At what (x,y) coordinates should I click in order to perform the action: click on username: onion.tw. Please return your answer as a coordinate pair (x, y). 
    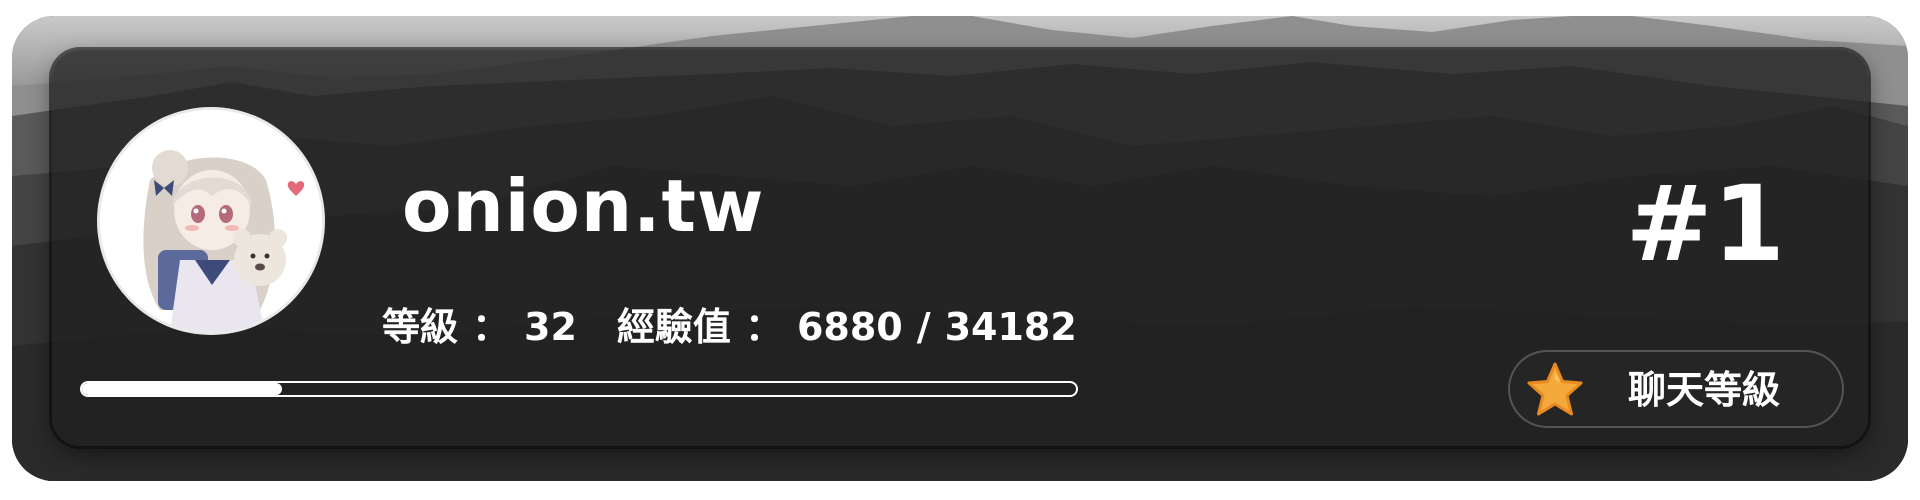
    Looking at the image, I should click on (583, 206).